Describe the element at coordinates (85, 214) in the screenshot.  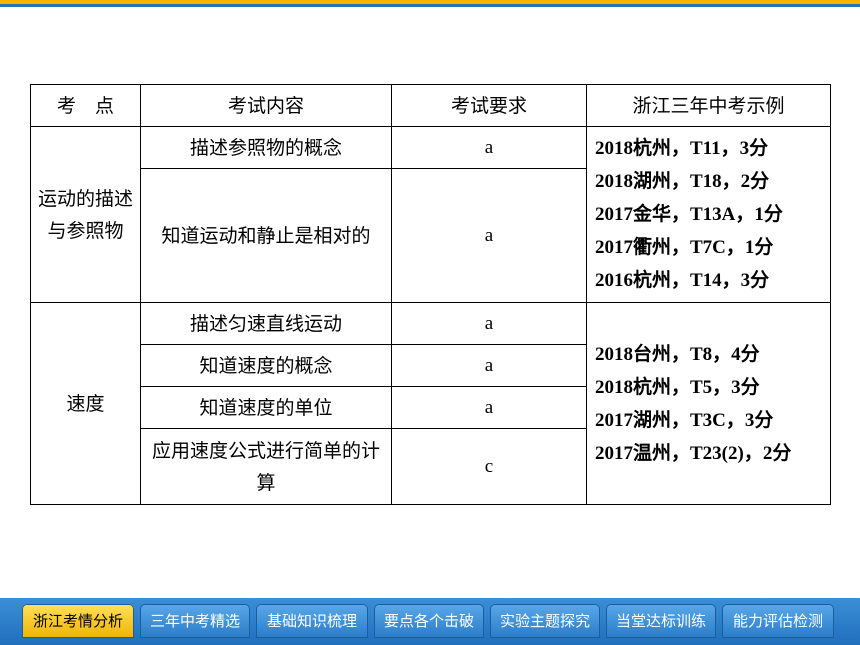
I see `topic-cell: 运动的描述与参照物` at that location.